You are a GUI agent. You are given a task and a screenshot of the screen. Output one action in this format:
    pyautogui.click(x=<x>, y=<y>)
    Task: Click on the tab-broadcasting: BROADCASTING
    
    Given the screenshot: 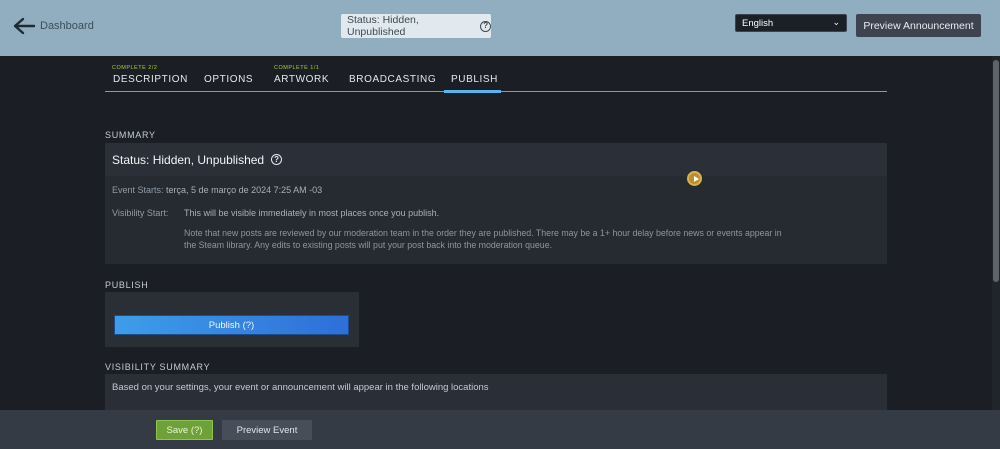 What is the action you would take?
    pyautogui.click(x=389, y=74)
    